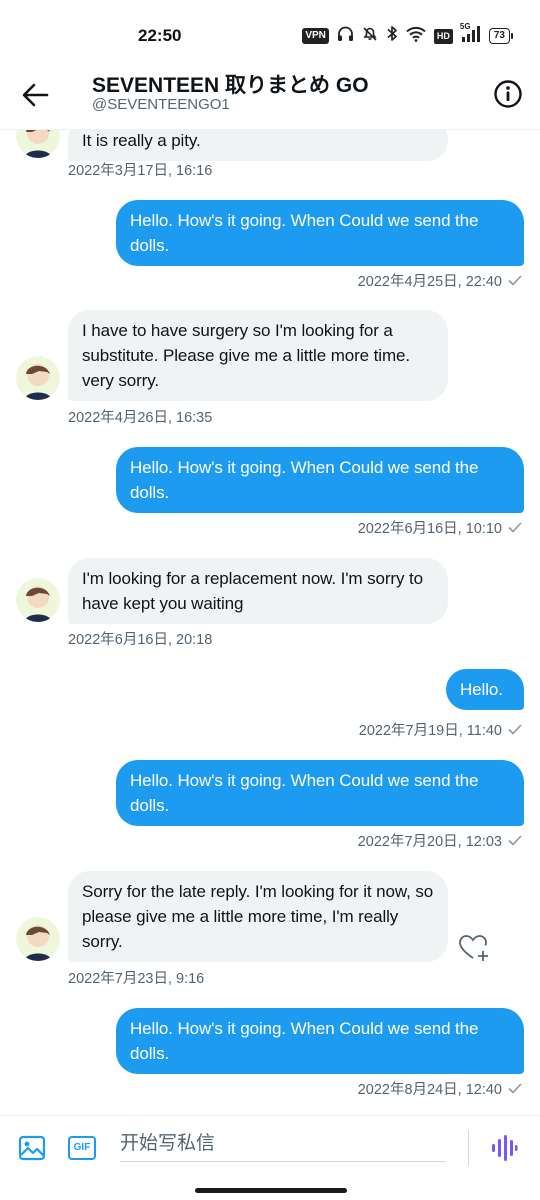  I want to click on back-arrow-icon, so click(35, 95).